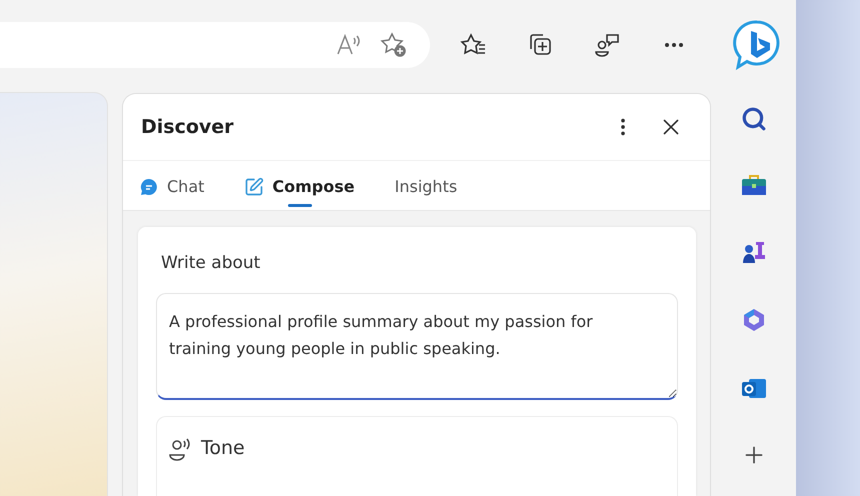 This screenshot has height=496, width=860. Describe the element at coordinates (188, 127) in the screenshot. I see `panel-title: Discover` at that location.